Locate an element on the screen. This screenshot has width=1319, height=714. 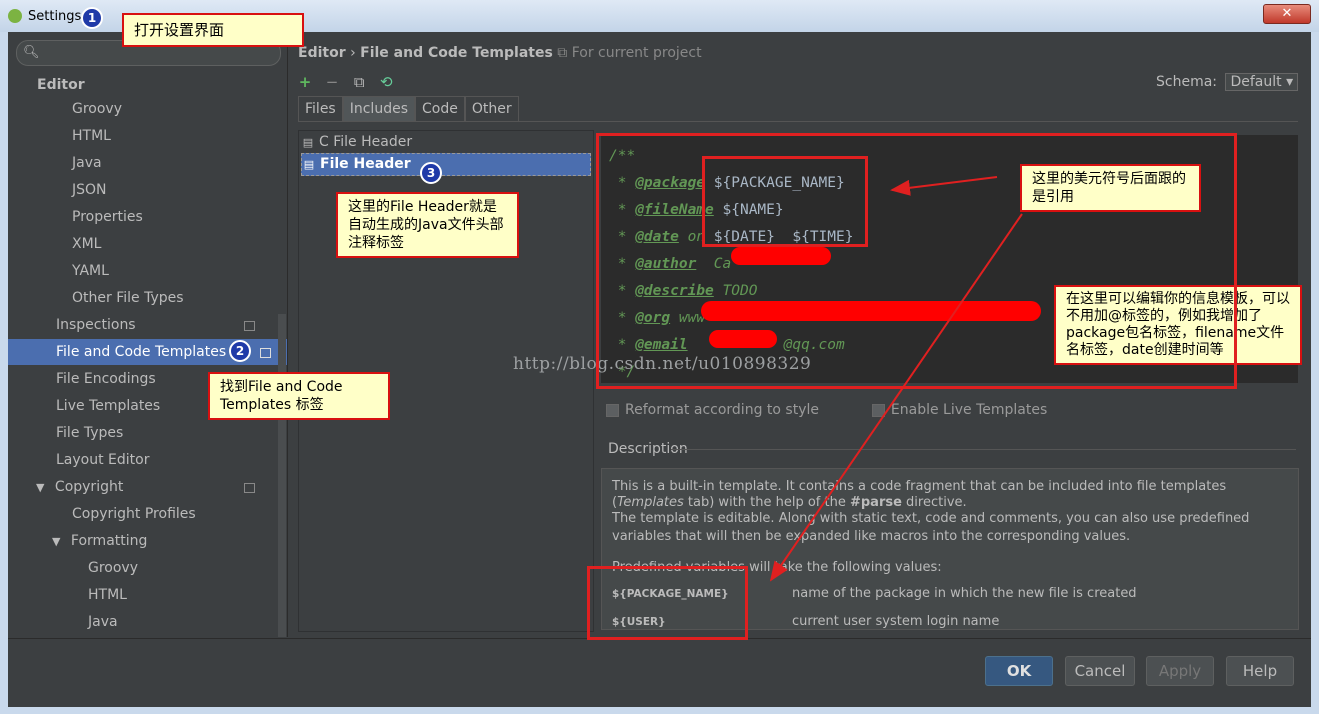
annotation-arrows is located at coordinates (896, 379).